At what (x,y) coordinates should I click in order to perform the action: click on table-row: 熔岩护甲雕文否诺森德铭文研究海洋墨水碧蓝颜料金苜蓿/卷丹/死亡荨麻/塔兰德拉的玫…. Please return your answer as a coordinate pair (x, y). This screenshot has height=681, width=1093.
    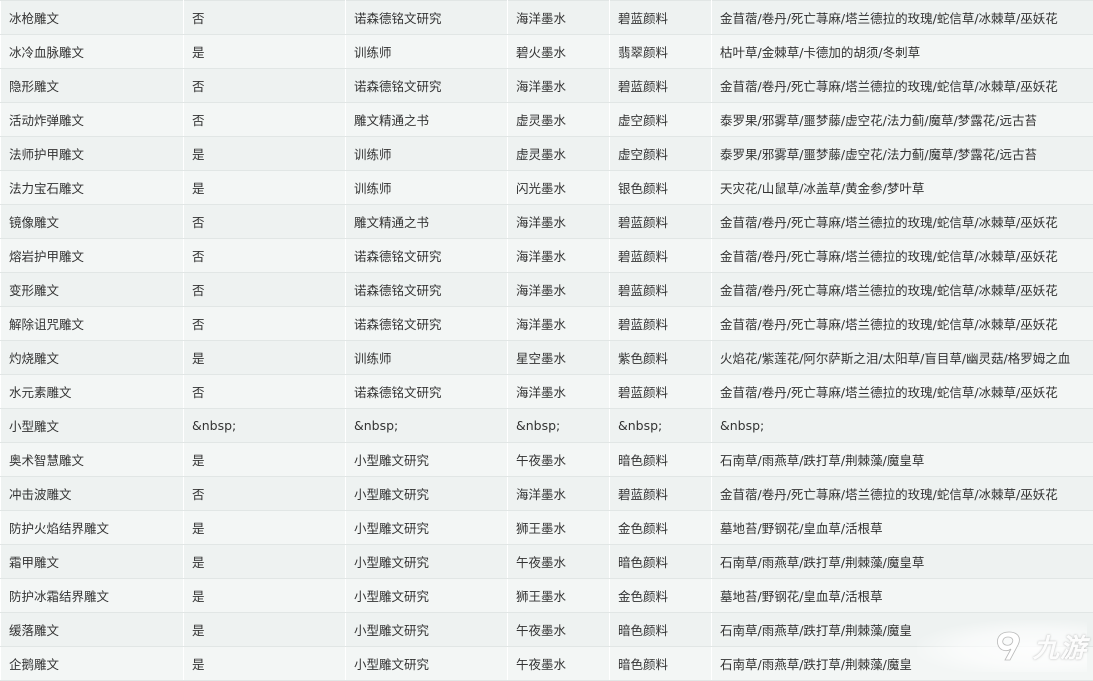
    Looking at the image, I should click on (547, 256).